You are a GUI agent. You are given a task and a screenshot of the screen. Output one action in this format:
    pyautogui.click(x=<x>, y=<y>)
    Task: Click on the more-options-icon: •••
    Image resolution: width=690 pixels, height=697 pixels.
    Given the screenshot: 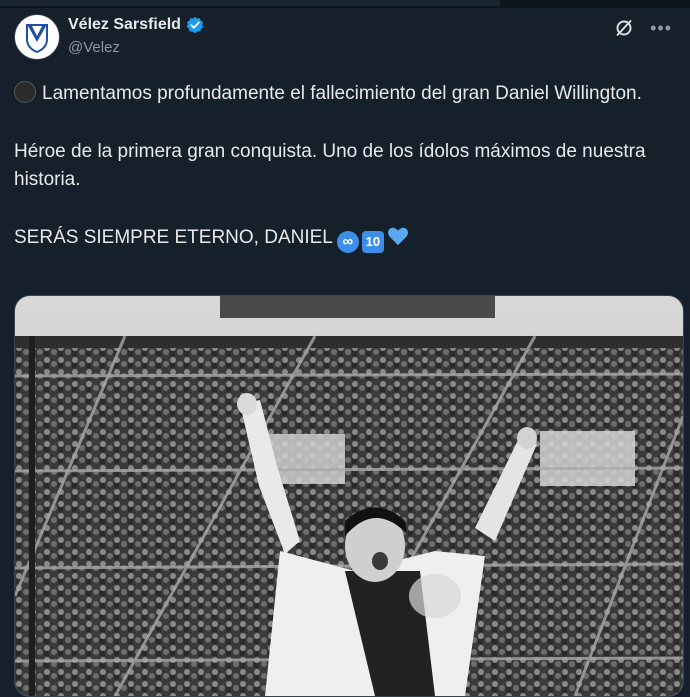 What is the action you would take?
    pyautogui.click(x=661, y=28)
    